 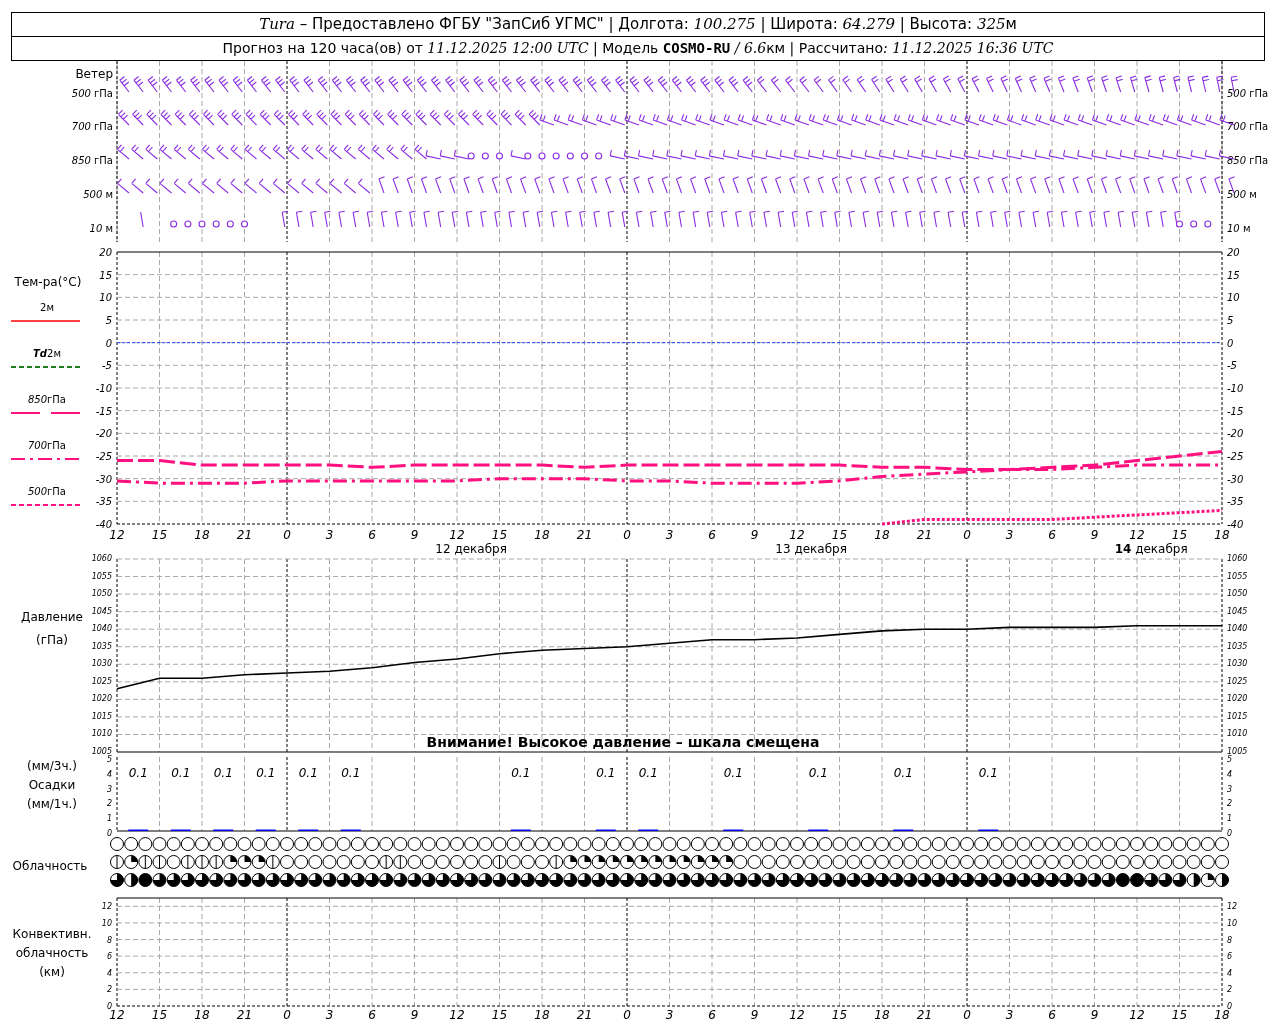 I want to click on level-label: 850 гПа, so click(x=1248, y=160).